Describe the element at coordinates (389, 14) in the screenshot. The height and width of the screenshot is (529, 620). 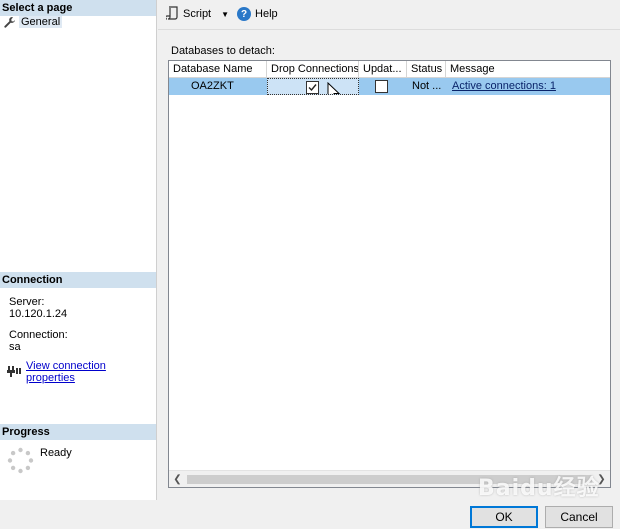
I see `toolbar: Script ▼ ? Help` at that location.